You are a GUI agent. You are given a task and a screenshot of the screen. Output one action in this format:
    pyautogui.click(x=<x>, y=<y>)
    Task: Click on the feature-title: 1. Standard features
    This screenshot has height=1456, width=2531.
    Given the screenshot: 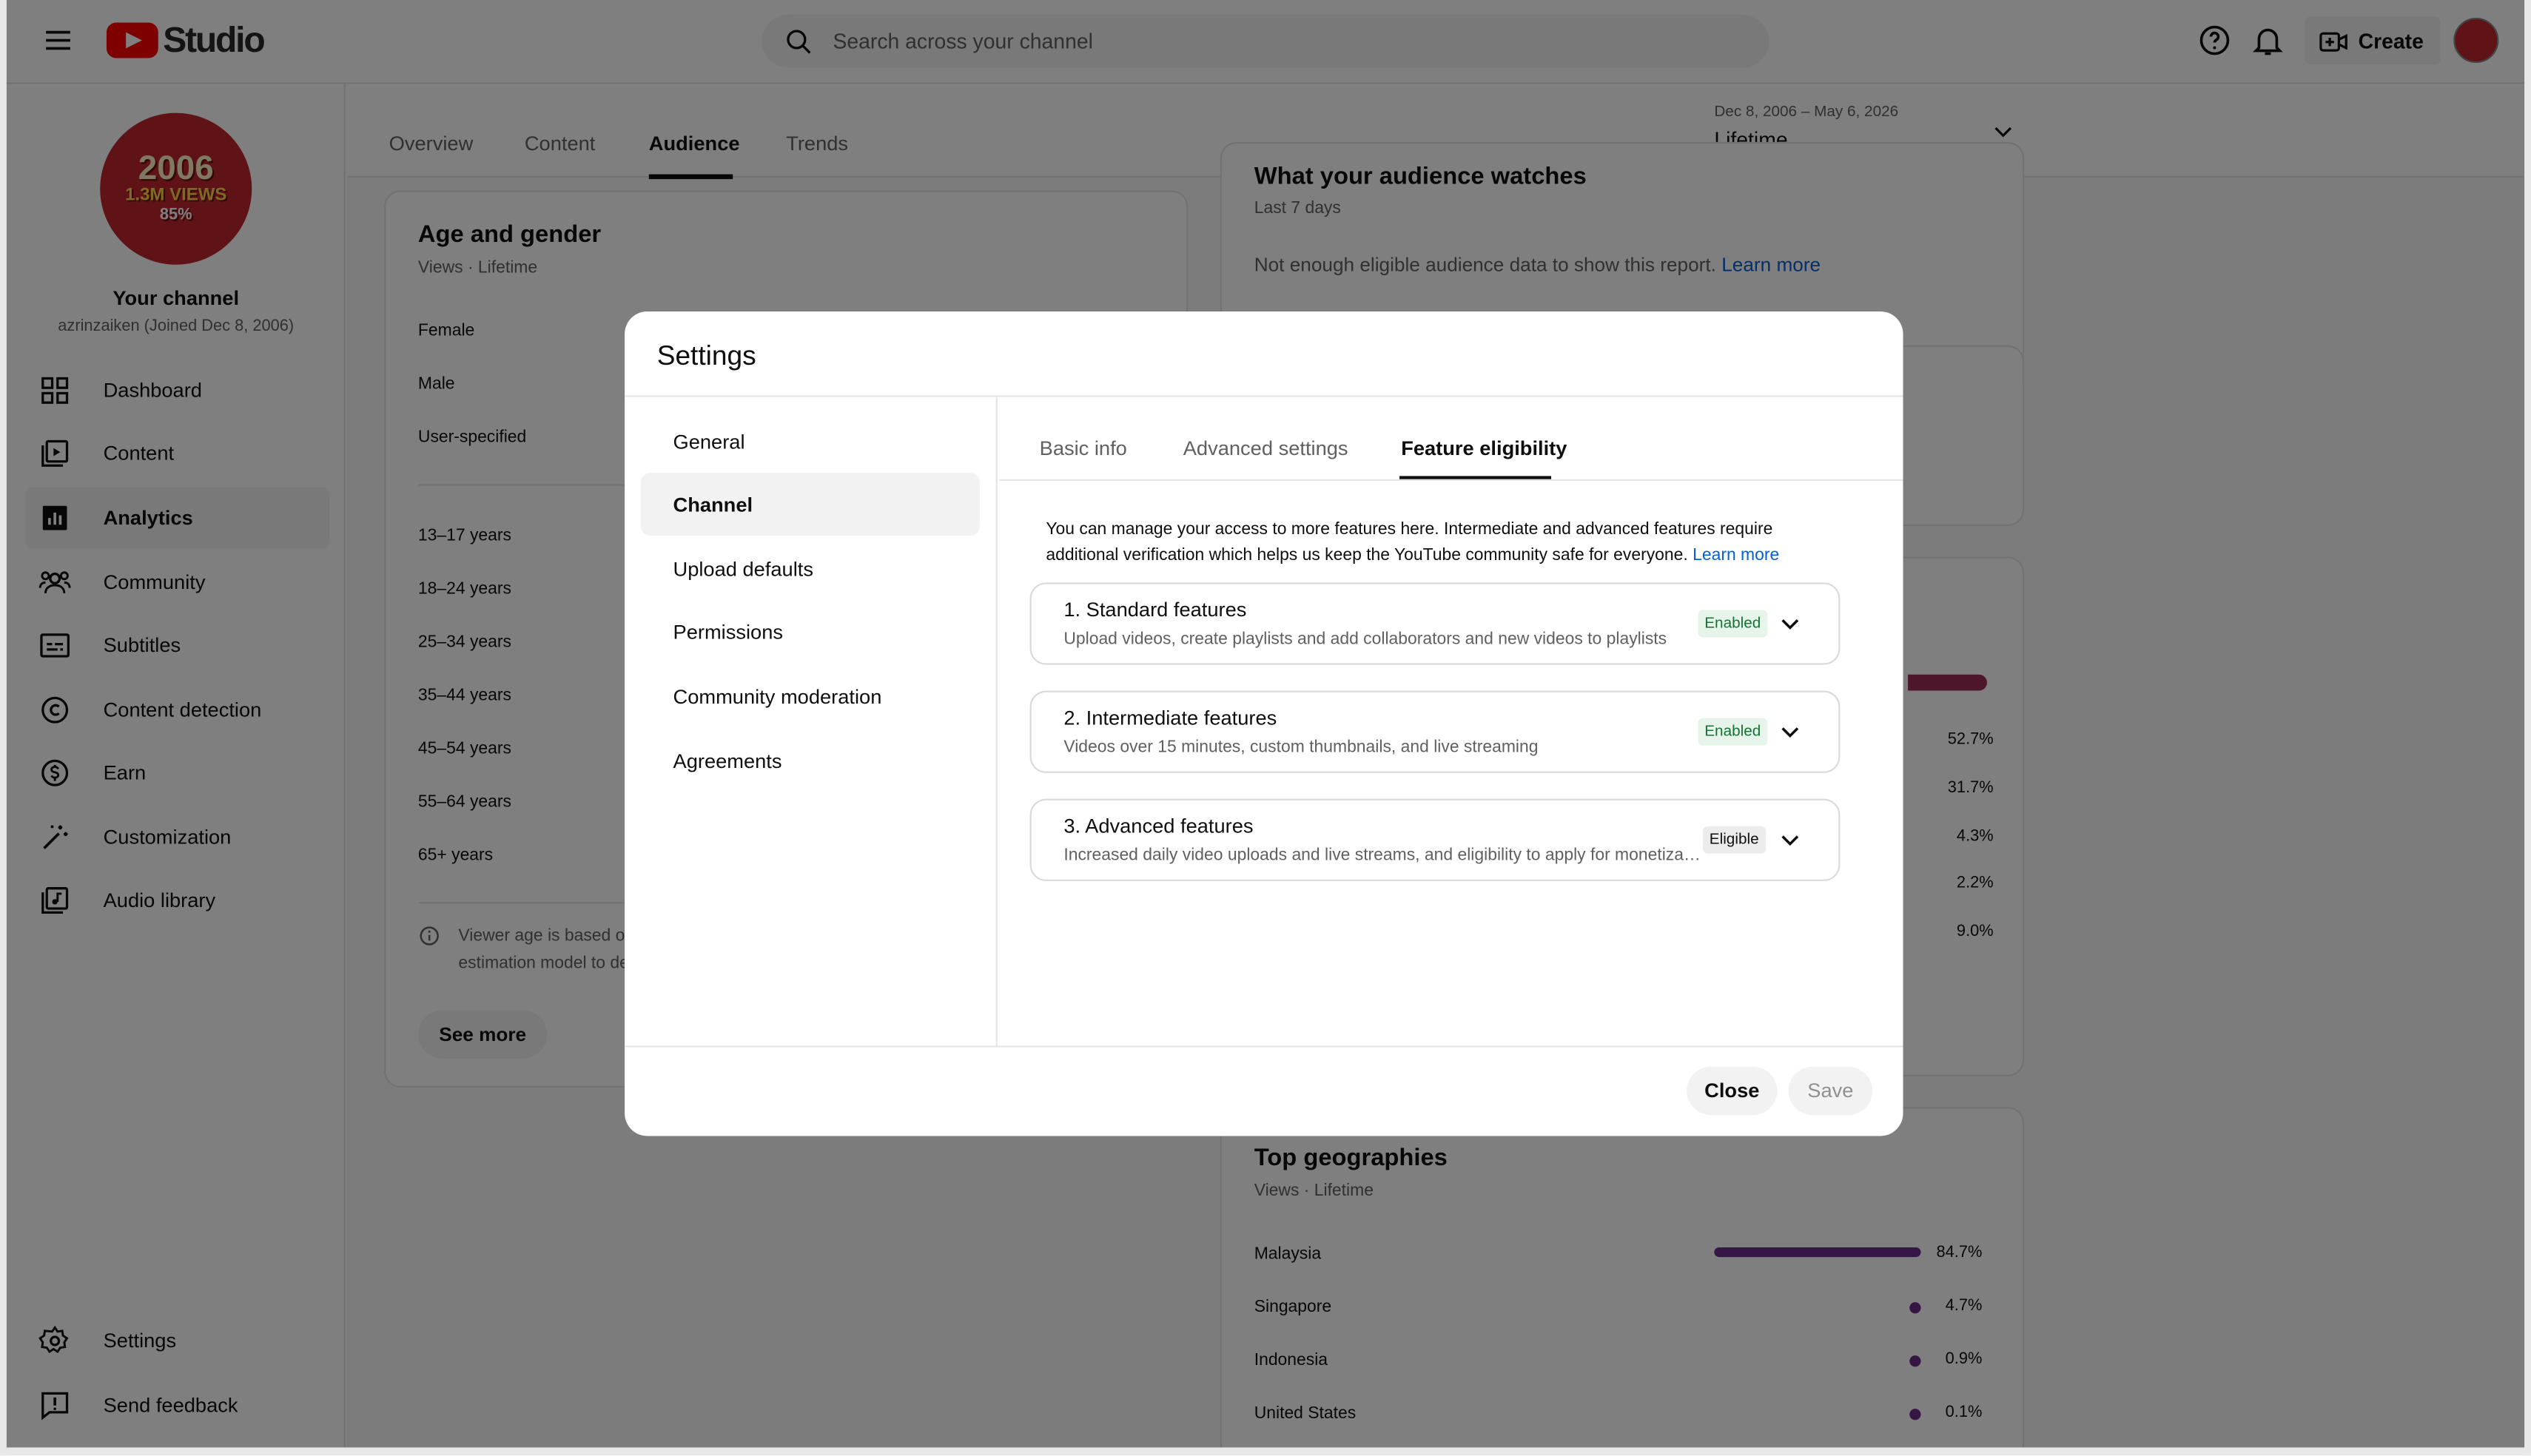 What is the action you would take?
    pyautogui.click(x=1155, y=610)
    